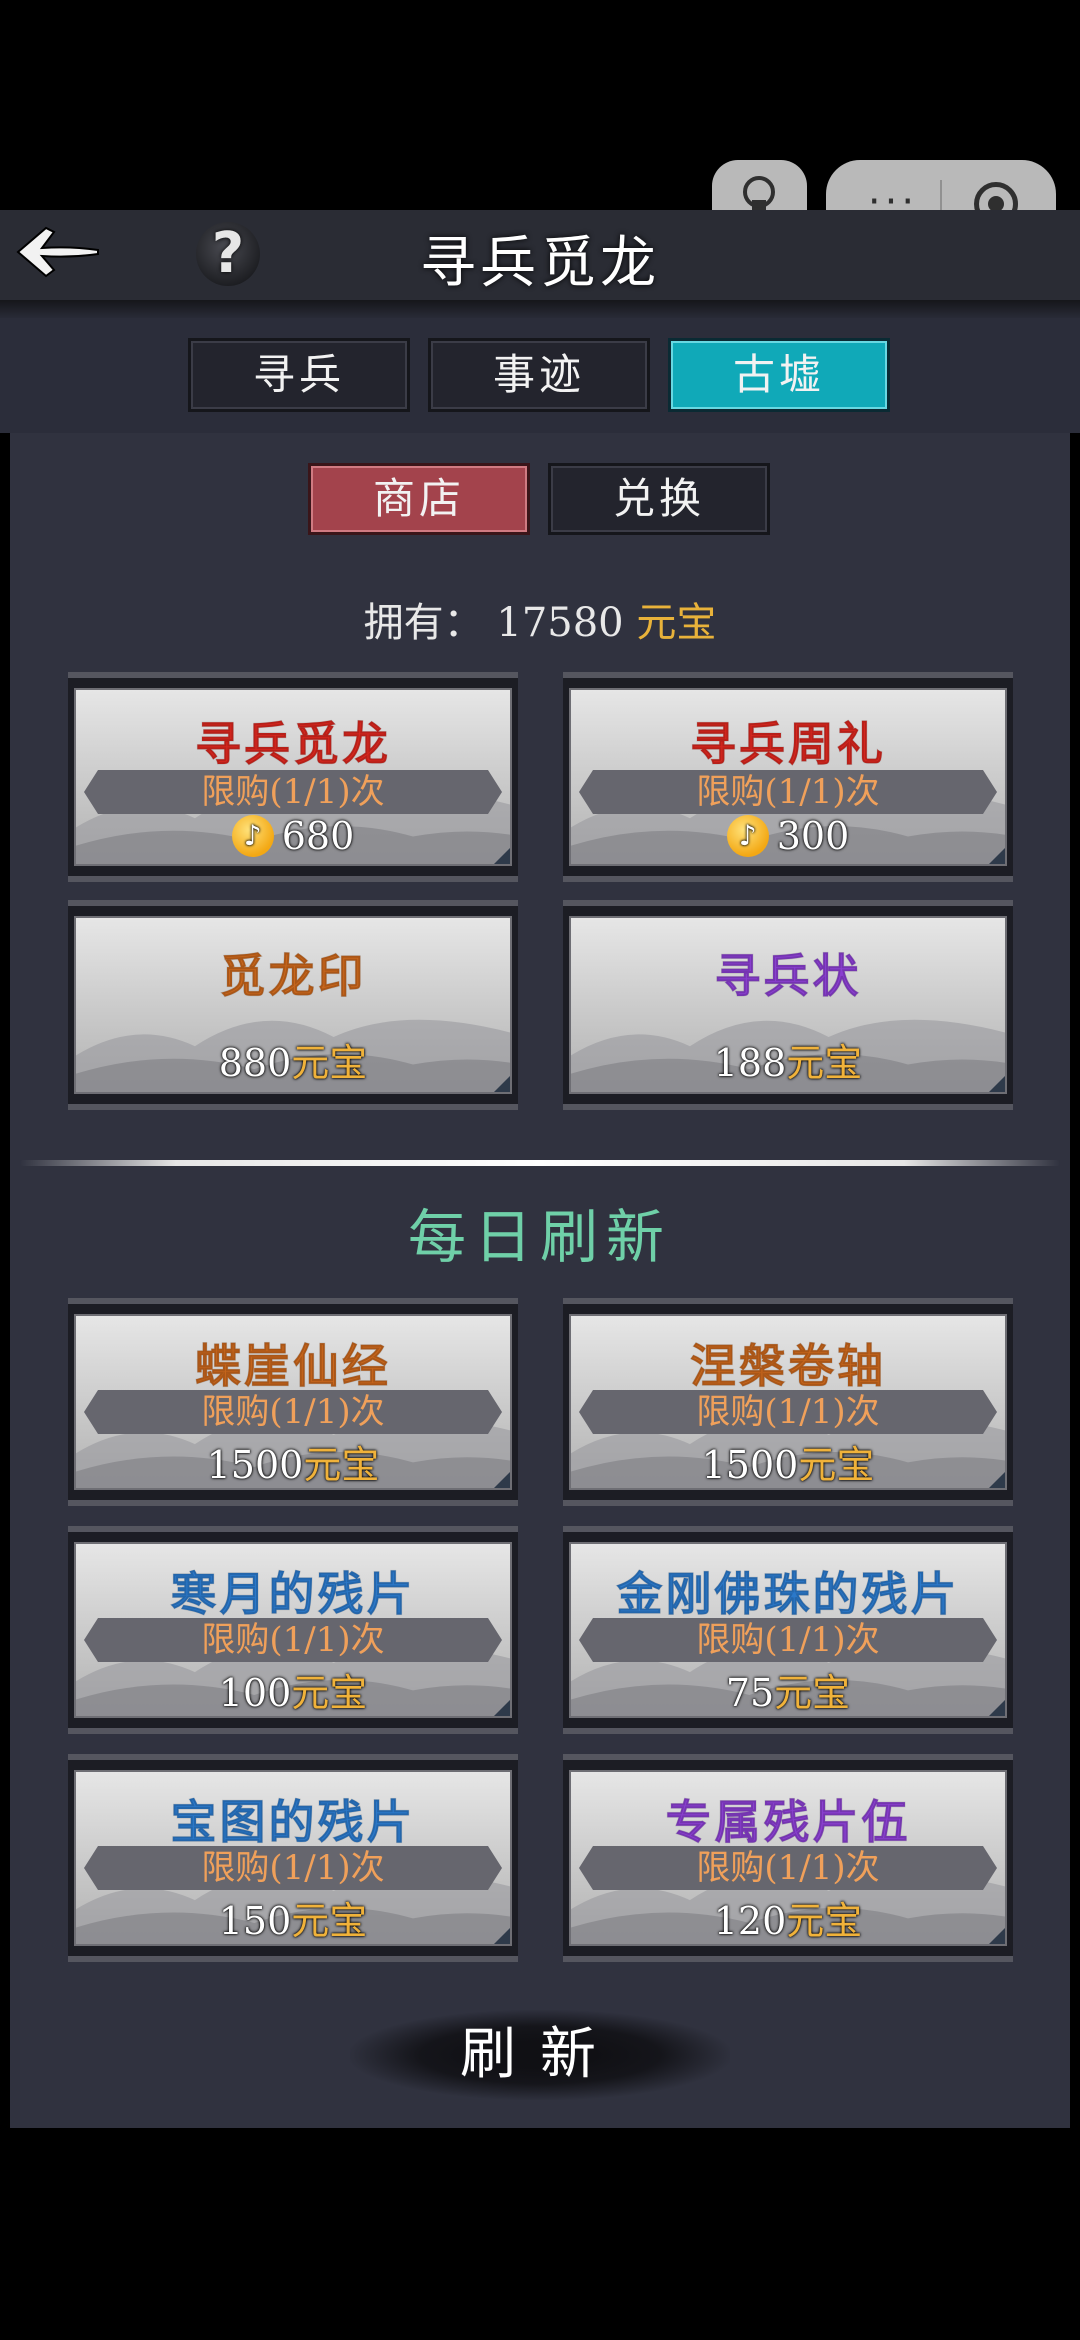 This screenshot has width=1080, height=2340. Describe the element at coordinates (540, 263) in the screenshot. I see `page-title: 寻兵觅龙` at that location.